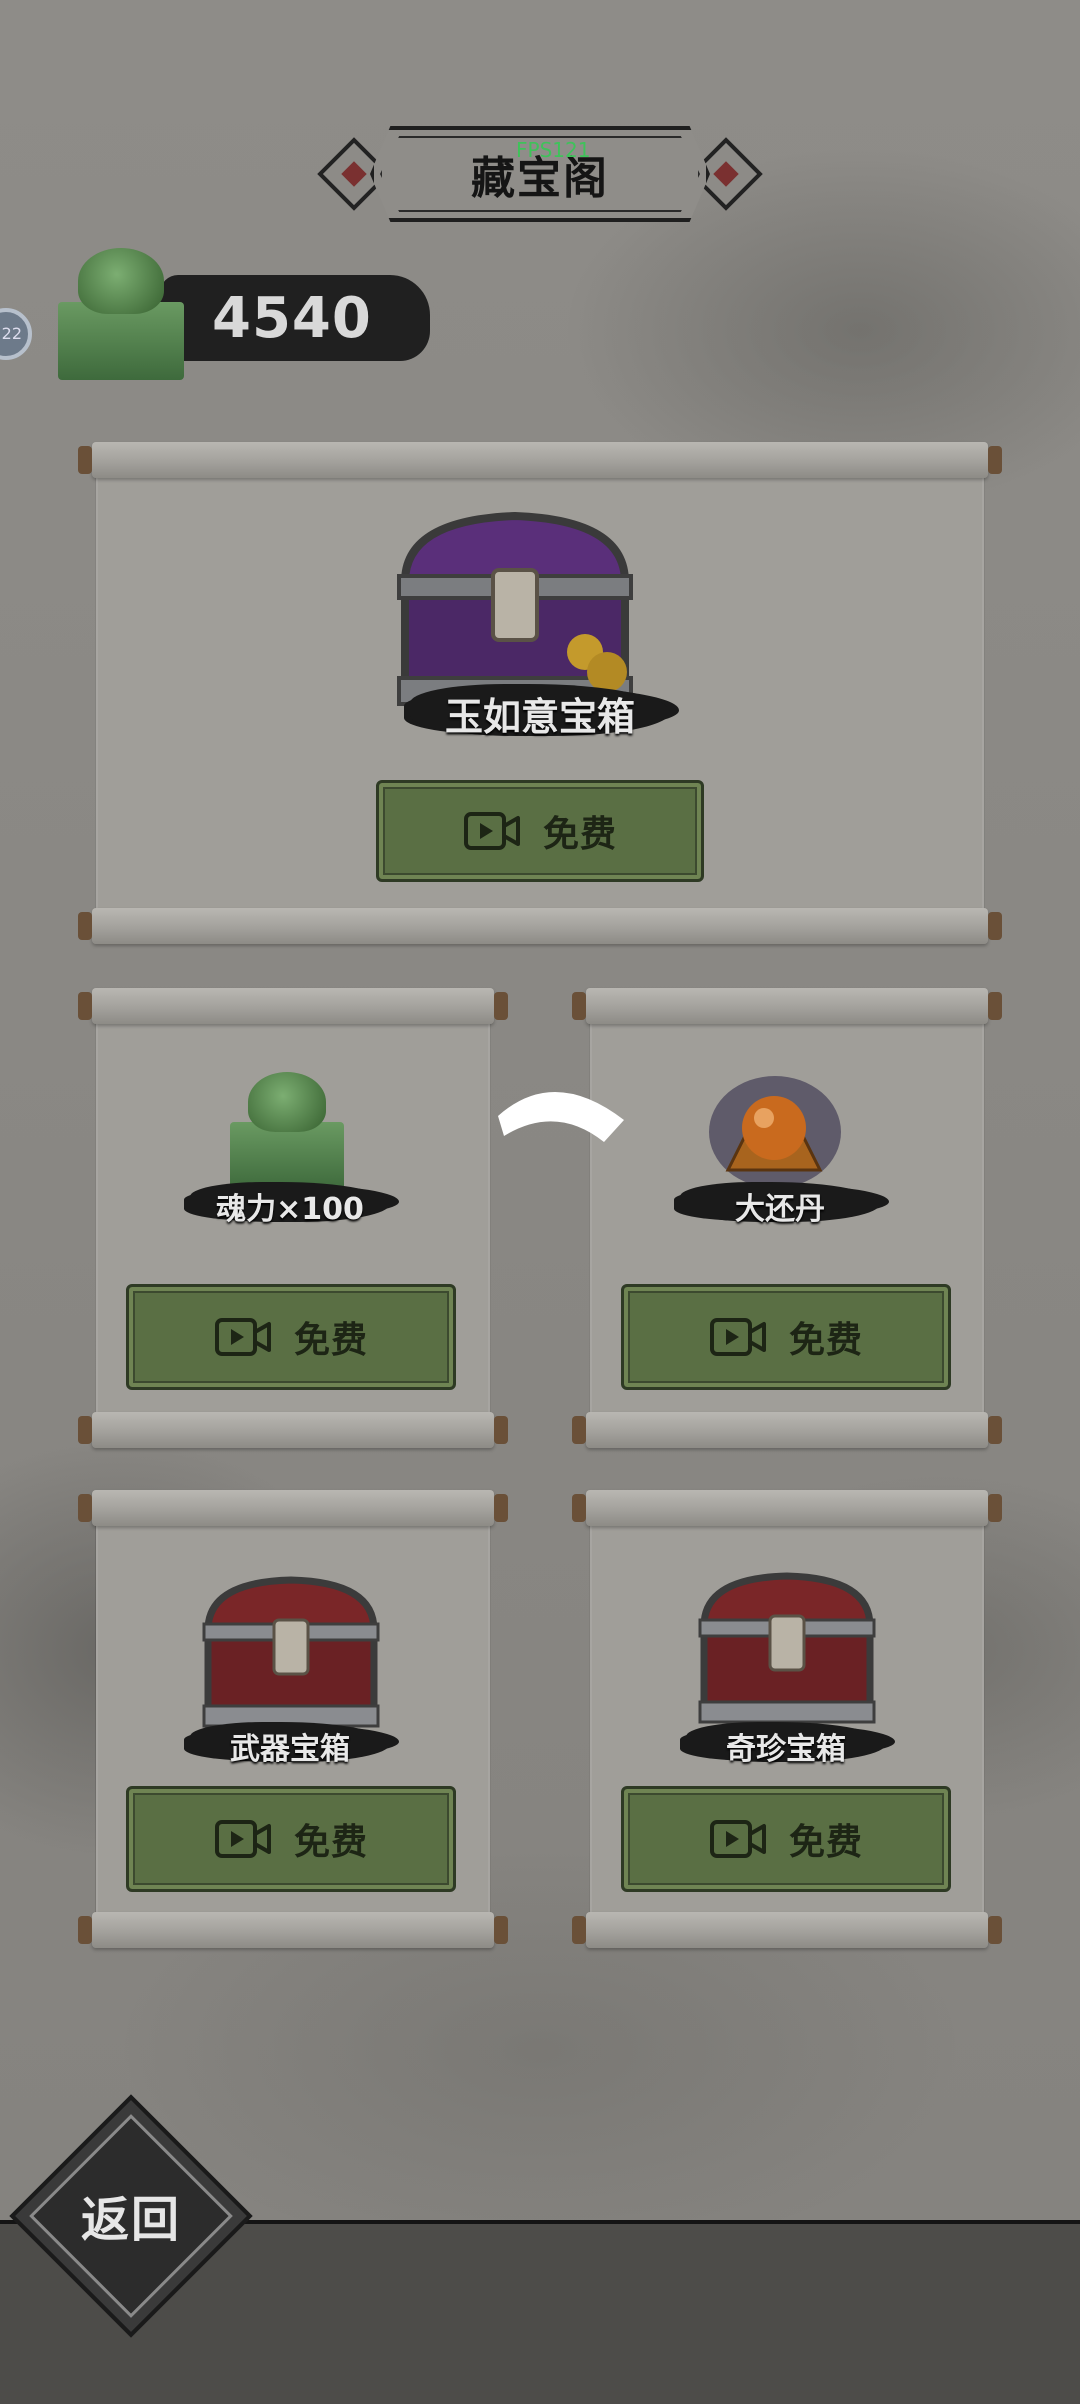  What do you see at coordinates (290, 1749) in the screenshot?
I see `reward-name: 武器宝箱` at bounding box center [290, 1749].